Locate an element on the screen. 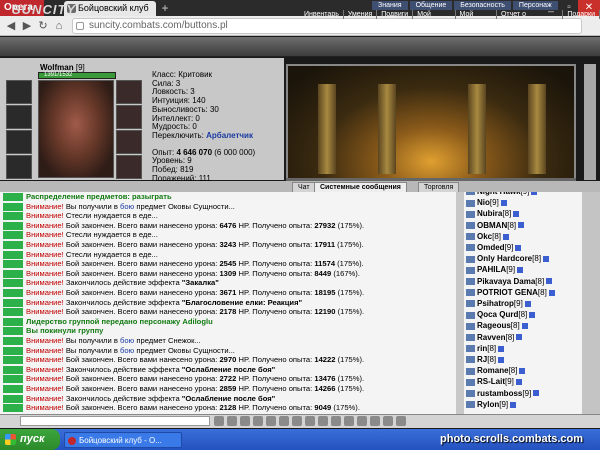  location-scene is located at coordinates (431, 122).